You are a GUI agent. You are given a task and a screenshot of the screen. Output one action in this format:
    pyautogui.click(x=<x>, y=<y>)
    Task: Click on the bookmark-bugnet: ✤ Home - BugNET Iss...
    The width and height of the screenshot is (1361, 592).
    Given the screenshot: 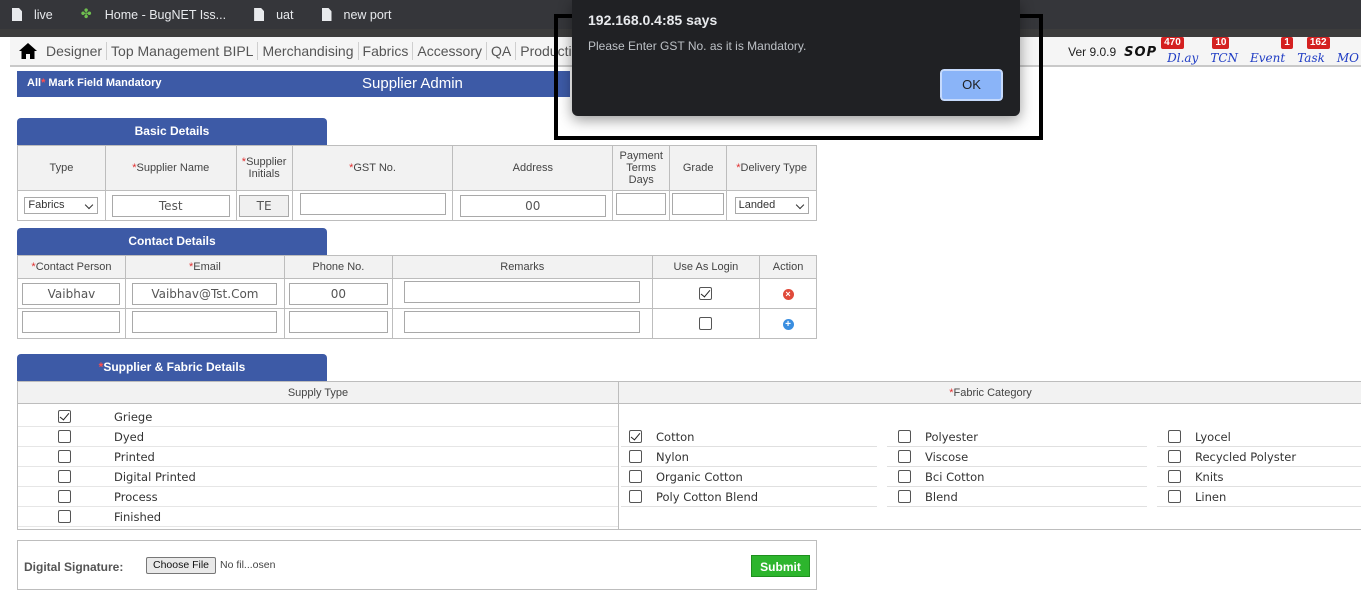 What is the action you would take?
    pyautogui.click(x=161, y=14)
    